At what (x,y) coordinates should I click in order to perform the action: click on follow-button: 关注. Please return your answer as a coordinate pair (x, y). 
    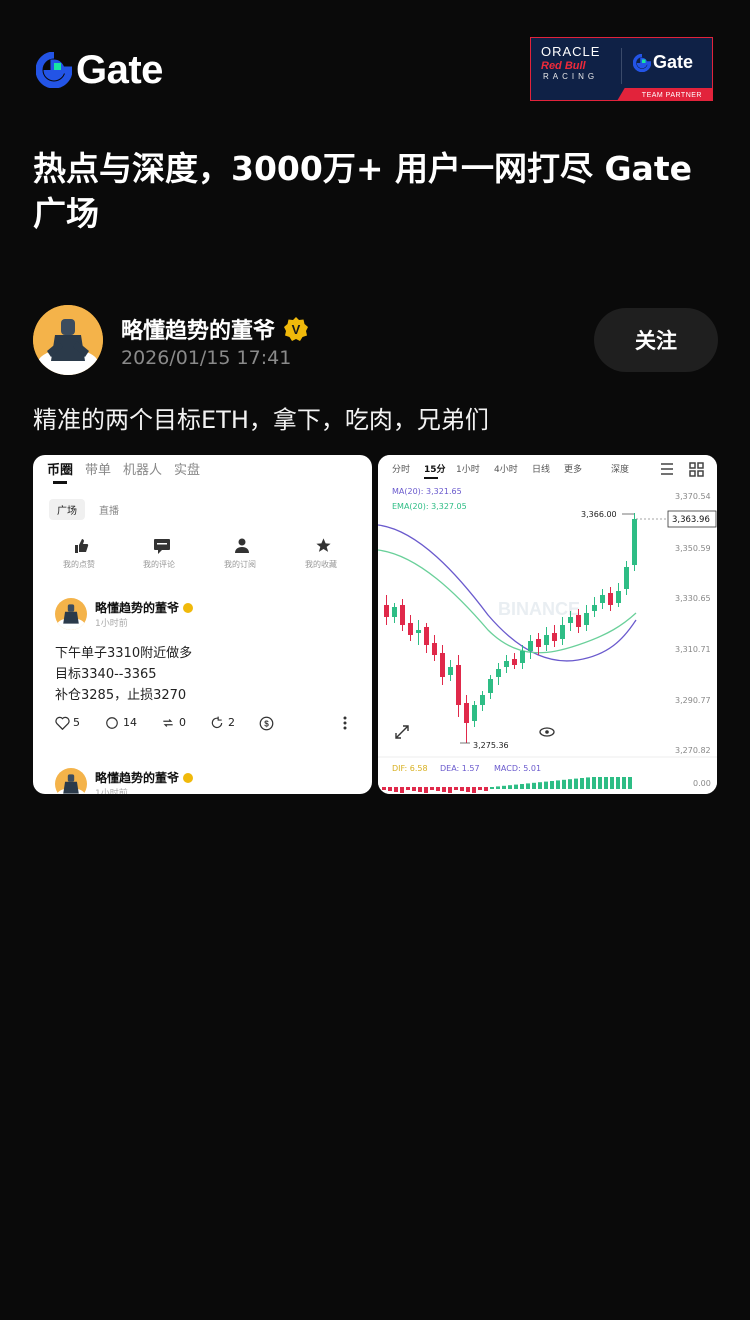
    Looking at the image, I should click on (656, 340).